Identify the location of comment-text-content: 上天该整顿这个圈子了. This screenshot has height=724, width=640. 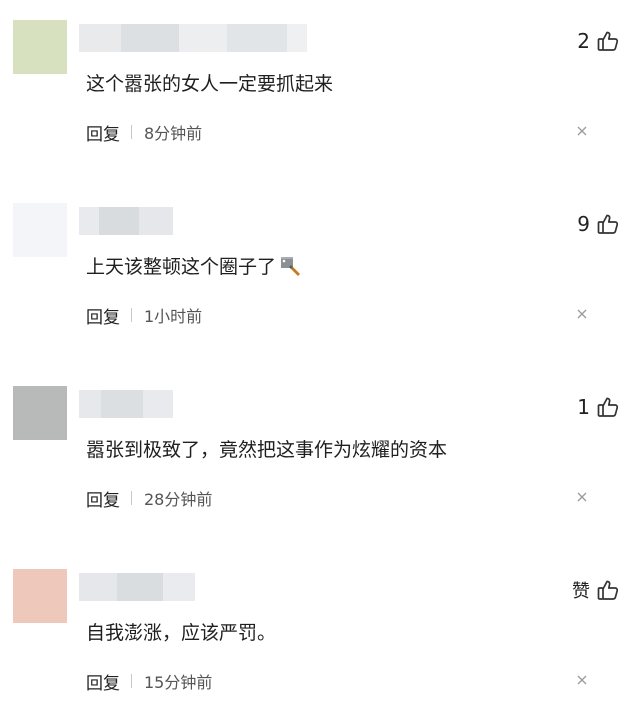
(181, 267).